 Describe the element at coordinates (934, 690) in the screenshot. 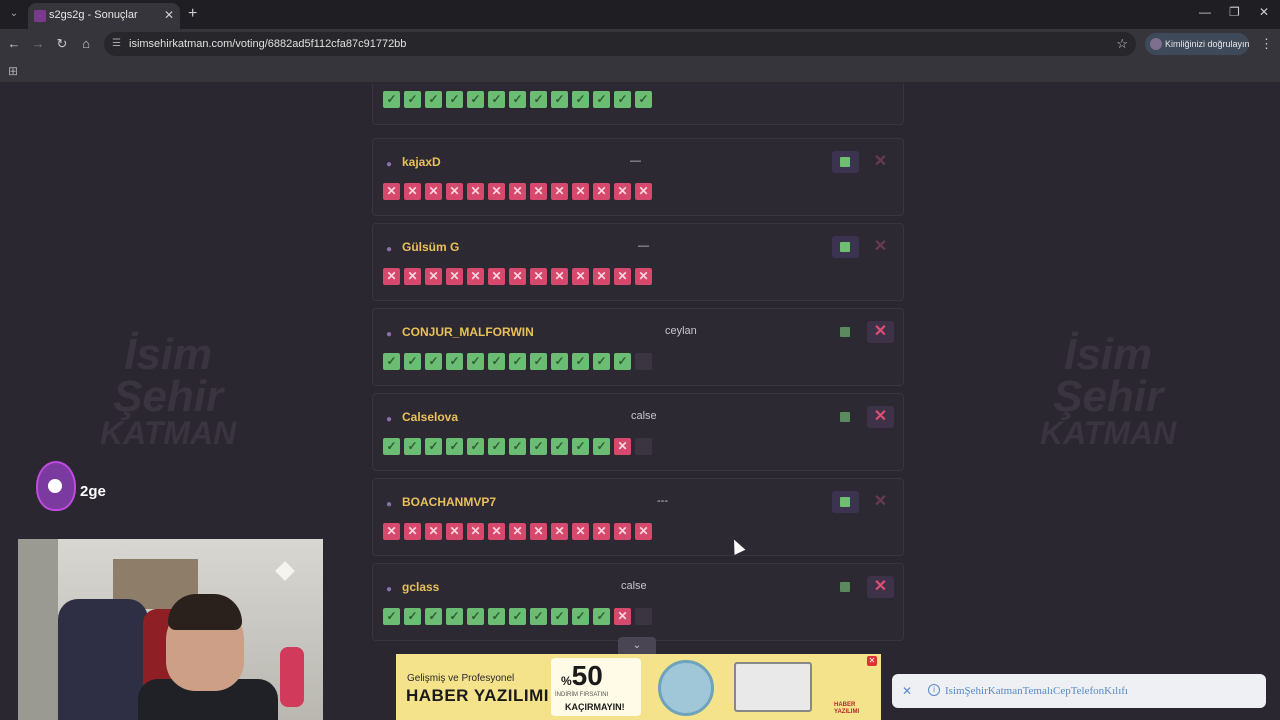

I see `info-icon: i` at that location.